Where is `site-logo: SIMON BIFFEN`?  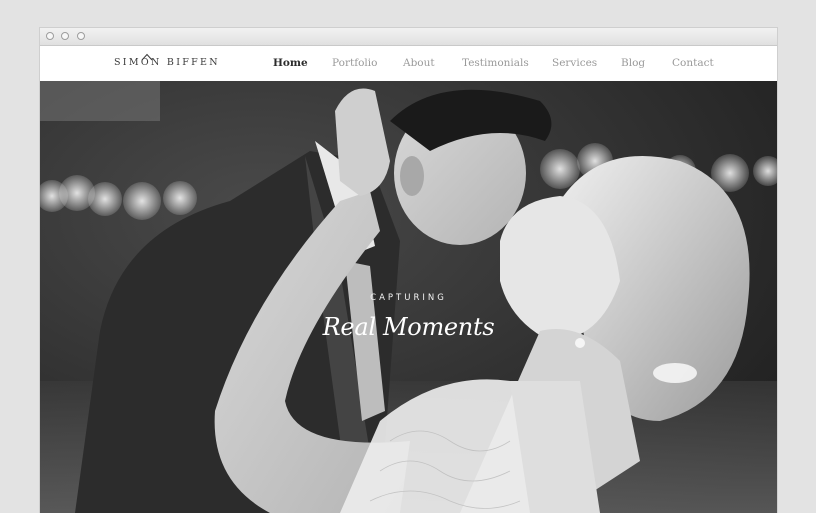 site-logo: SIMON BIFFEN is located at coordinates (169, 62).